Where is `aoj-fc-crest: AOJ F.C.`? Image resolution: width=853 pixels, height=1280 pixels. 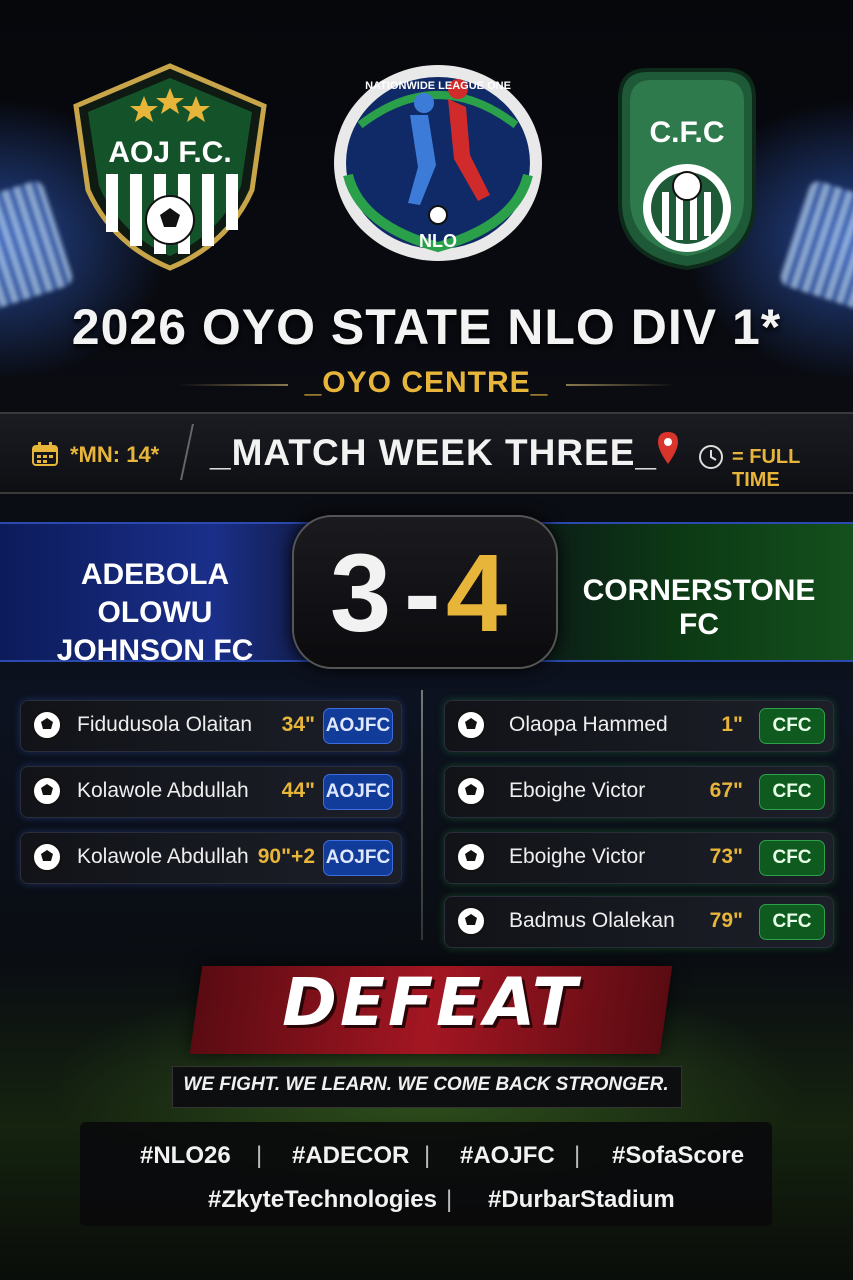 aoj-fc-crest: AOJ F.C. is located at coordinates (170, 167).